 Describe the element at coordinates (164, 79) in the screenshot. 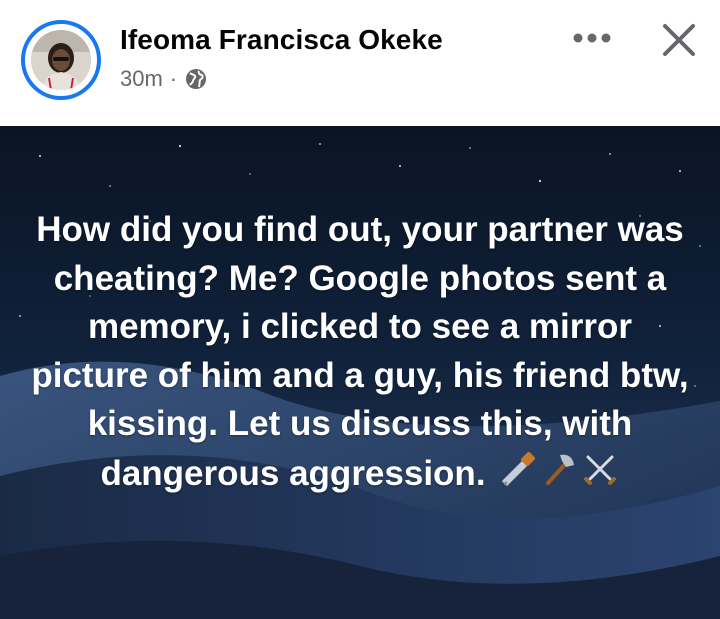

I see `post-meta: 30m ·` at that location.